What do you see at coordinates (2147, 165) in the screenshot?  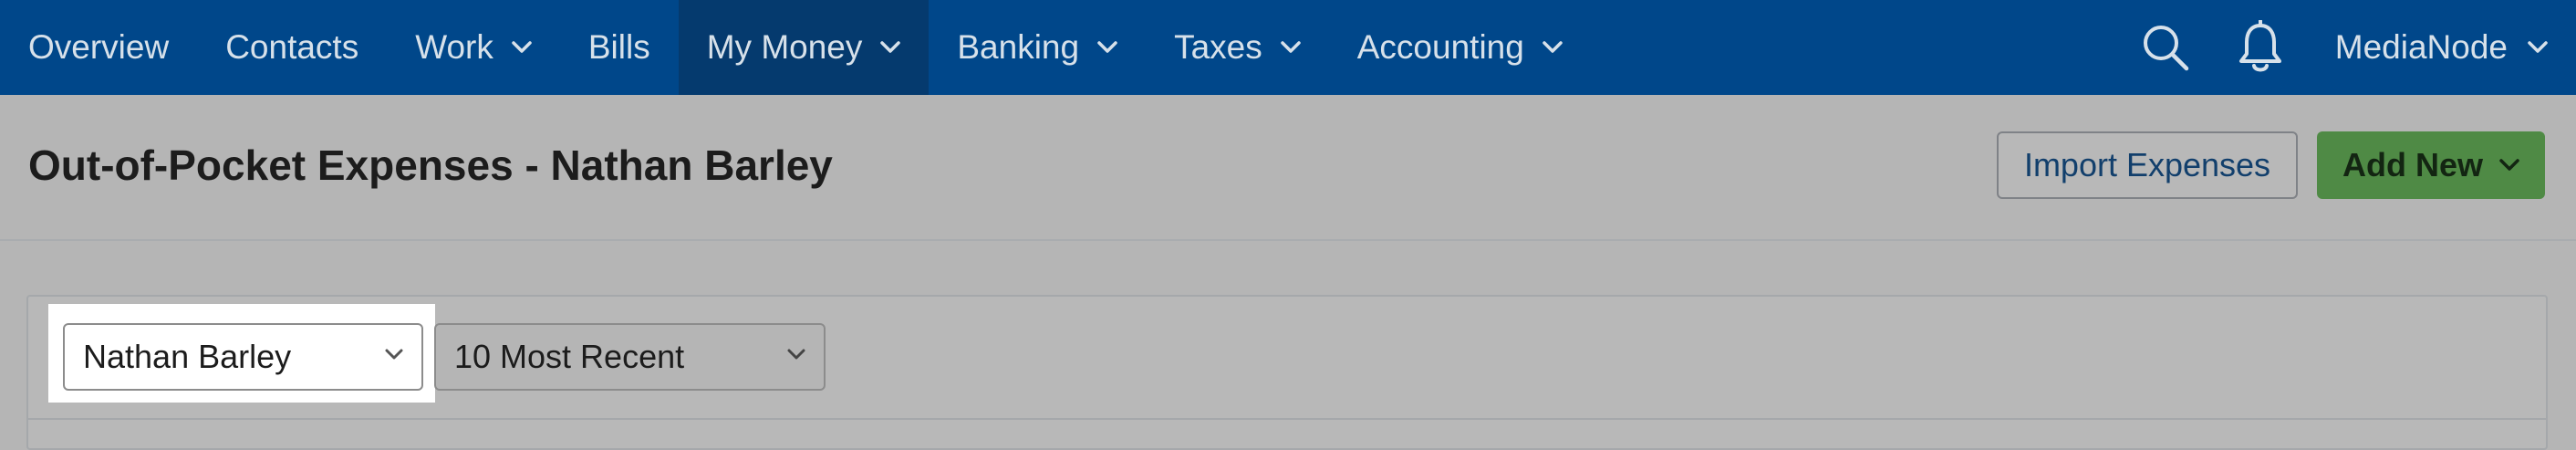 I see `import-expenses-button: Import Expenses` at bounding box center [2147, 165].